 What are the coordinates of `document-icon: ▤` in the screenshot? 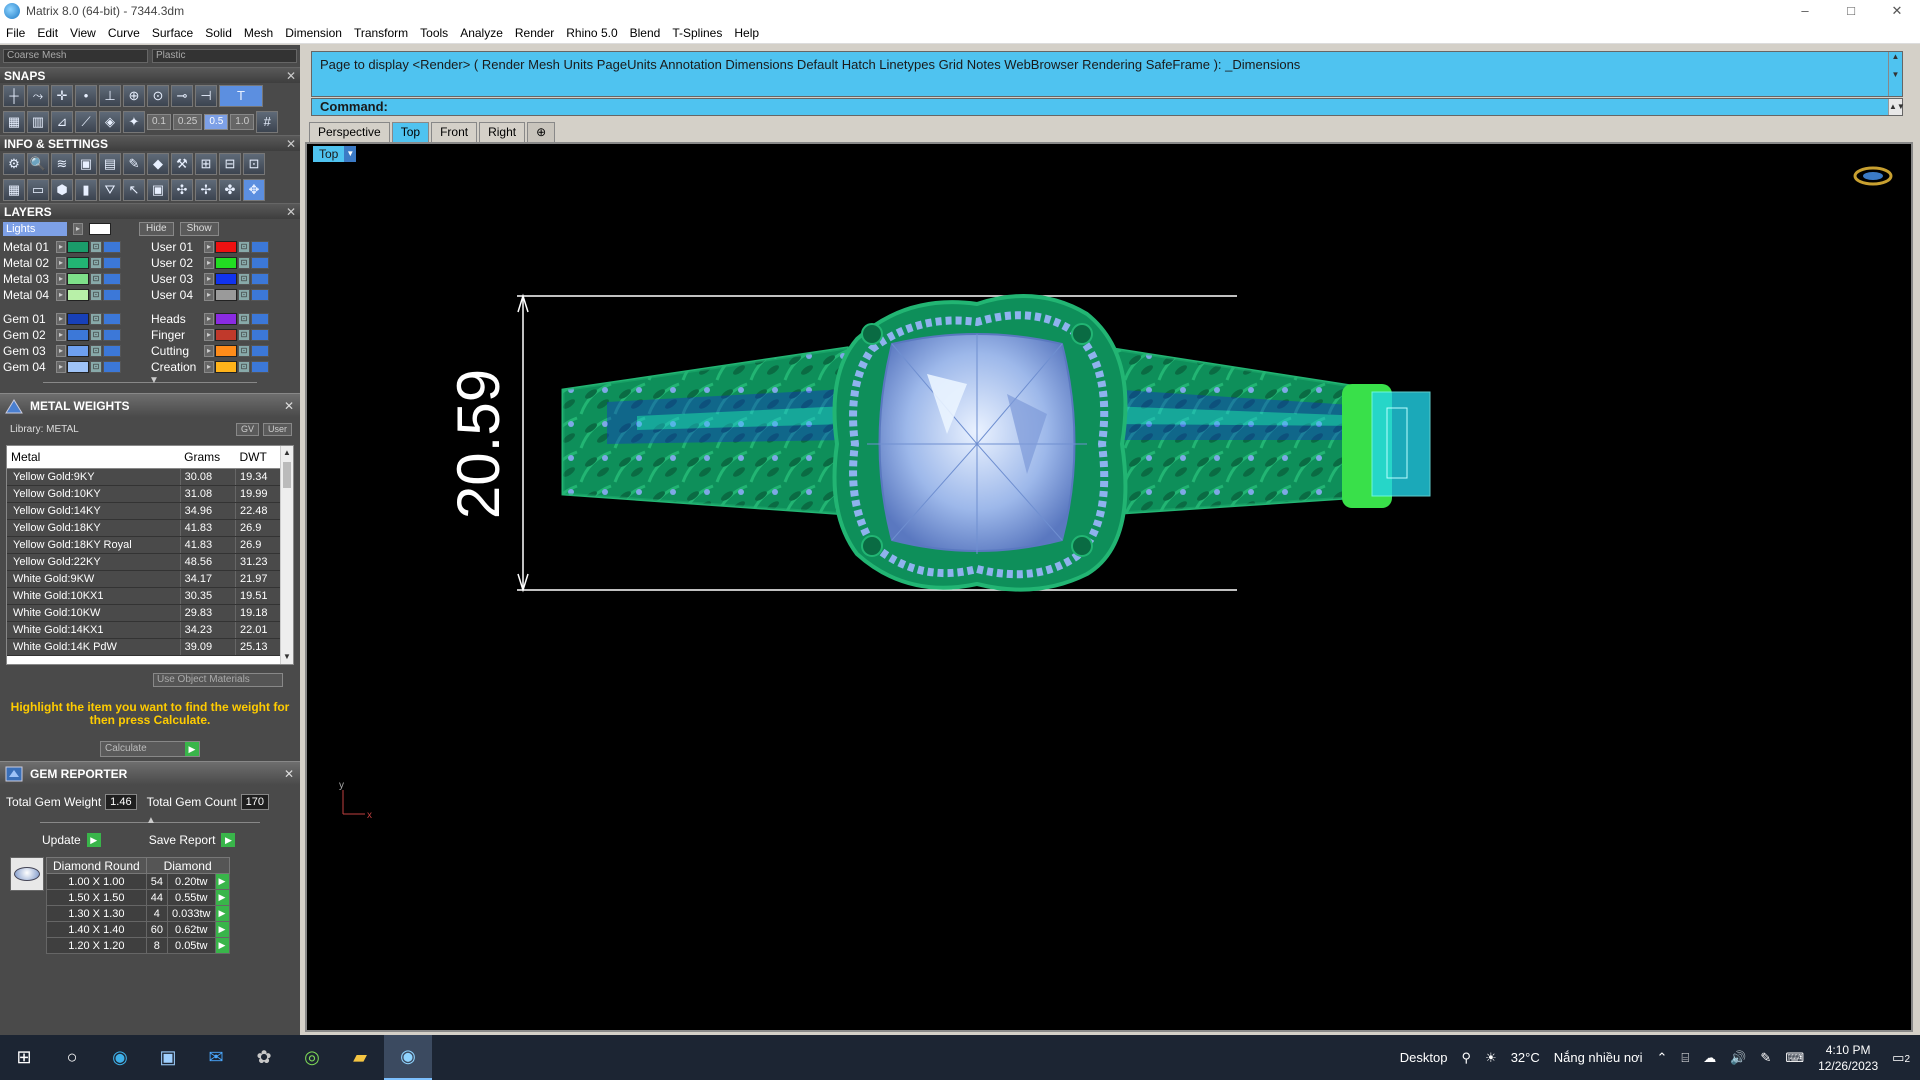 It's located at (110, 164).